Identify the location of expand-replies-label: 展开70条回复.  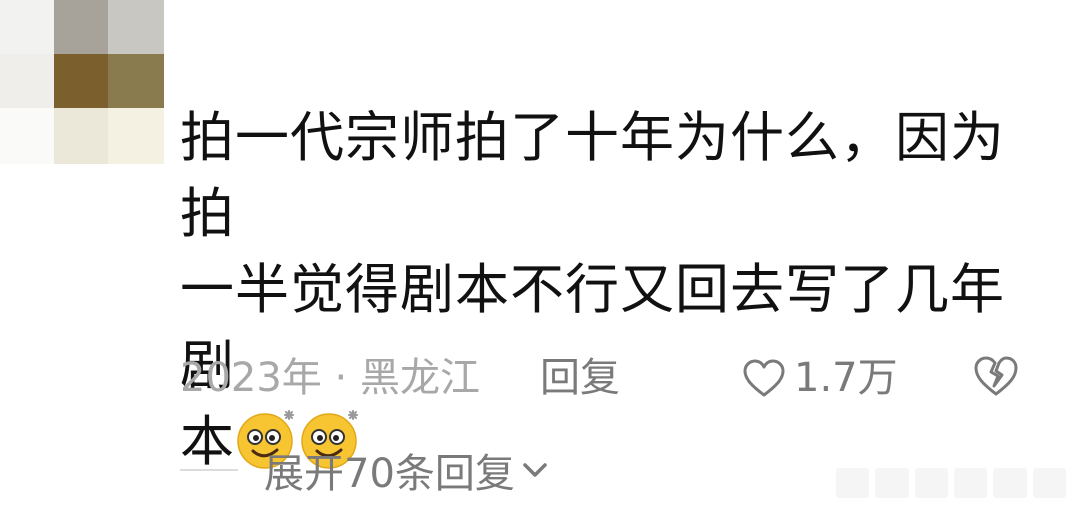
(389, 474).